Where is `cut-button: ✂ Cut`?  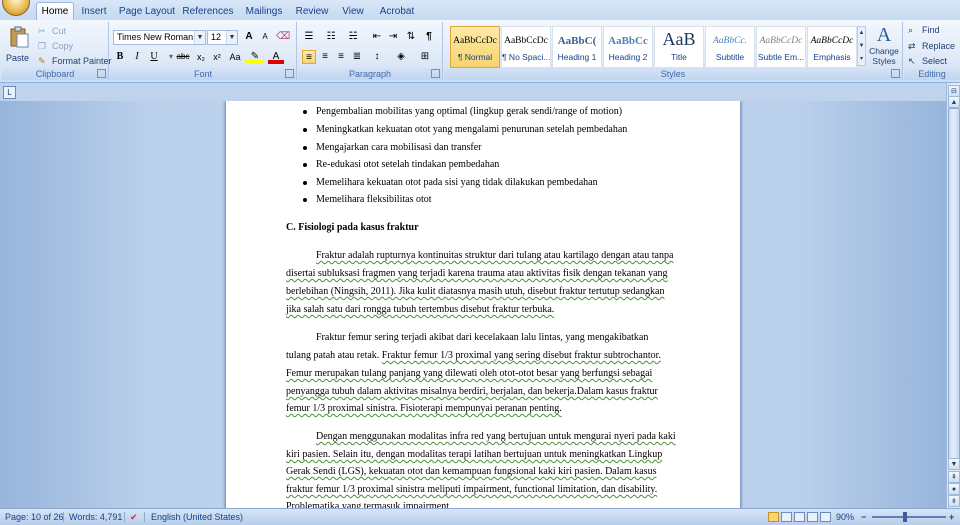
cut-button: ✂ Cut is located at coordinates (68, 31).